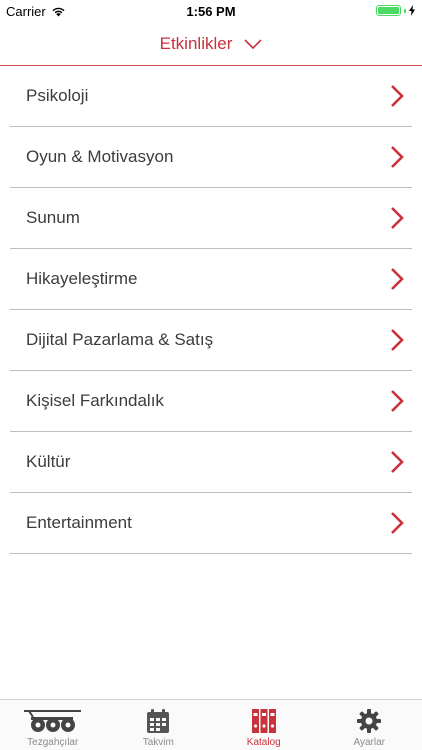 The width and height of the screenshot is (422, 750). I want to click on category-dropdown: Etkinlikler, so click(211, 44).